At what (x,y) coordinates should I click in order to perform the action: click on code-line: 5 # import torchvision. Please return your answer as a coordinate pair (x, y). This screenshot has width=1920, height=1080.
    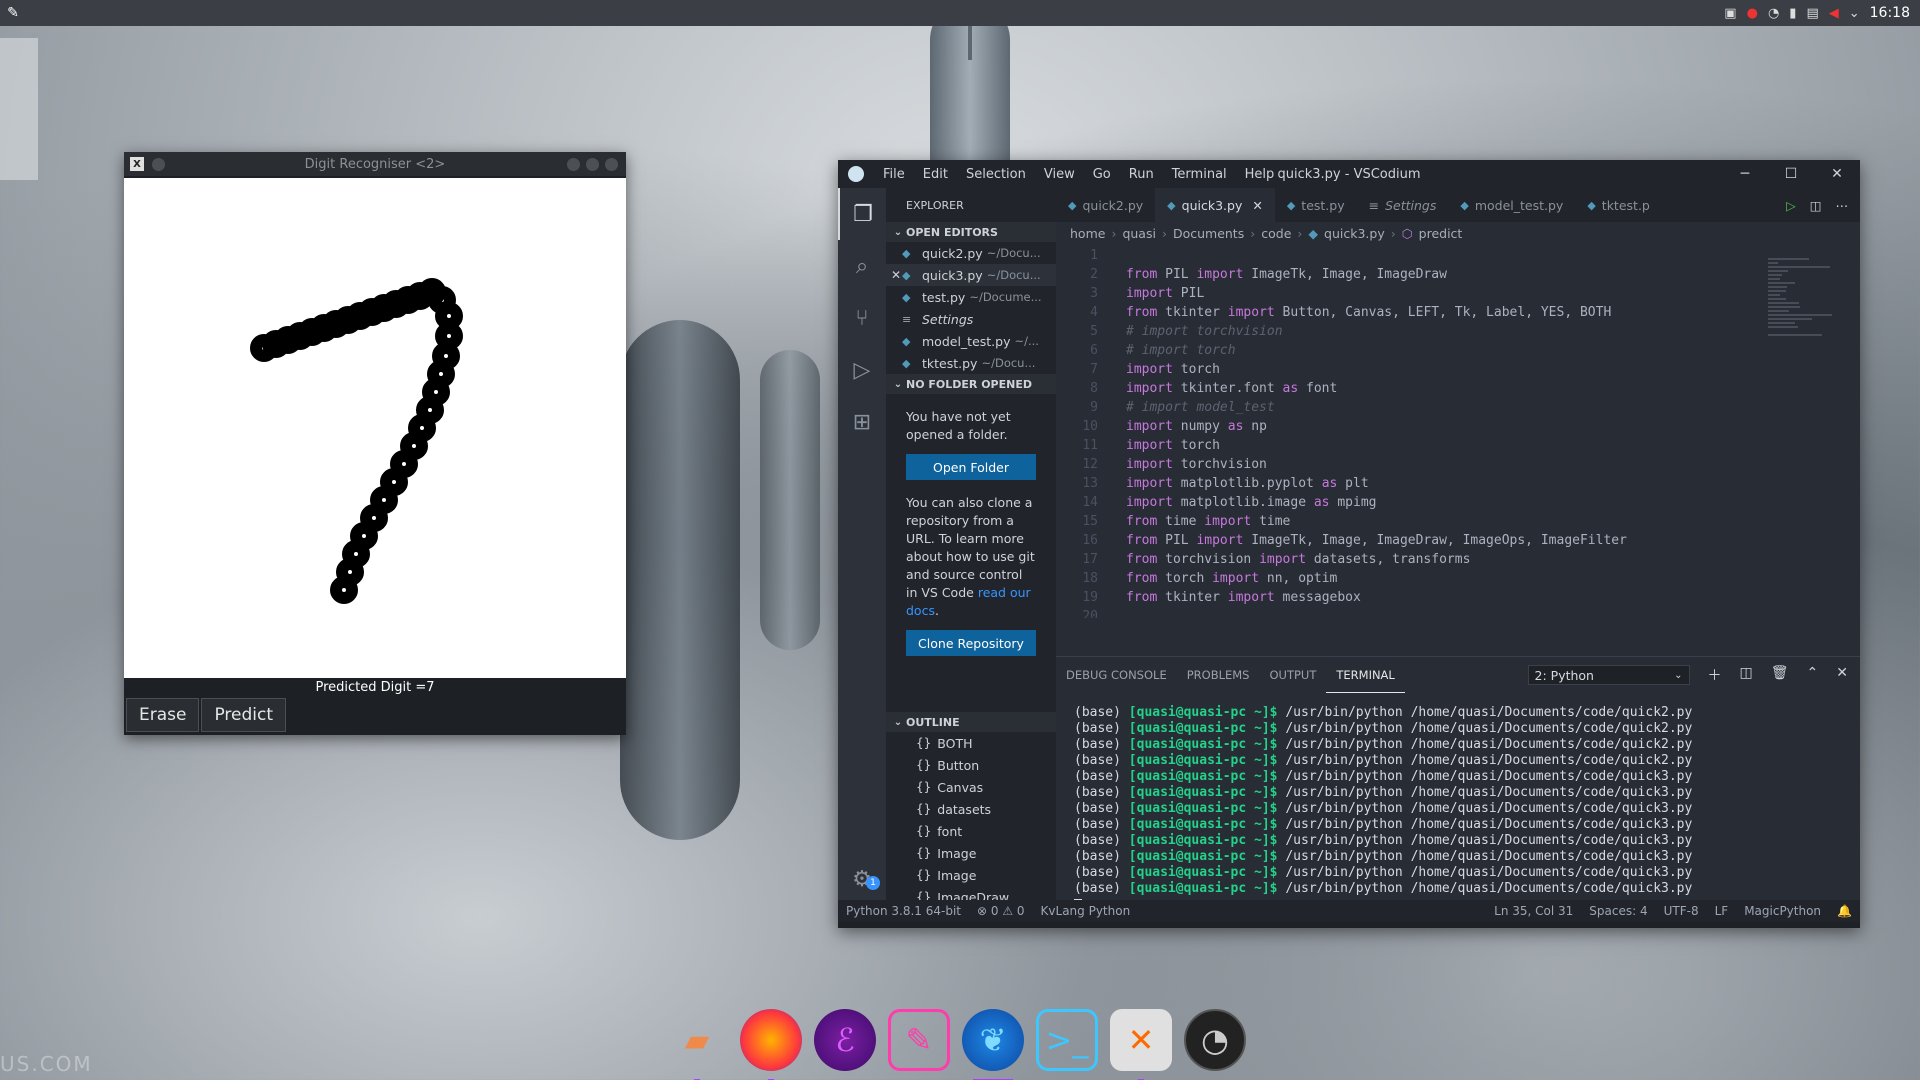
    Looking at the image, I should click on (1426, 331).